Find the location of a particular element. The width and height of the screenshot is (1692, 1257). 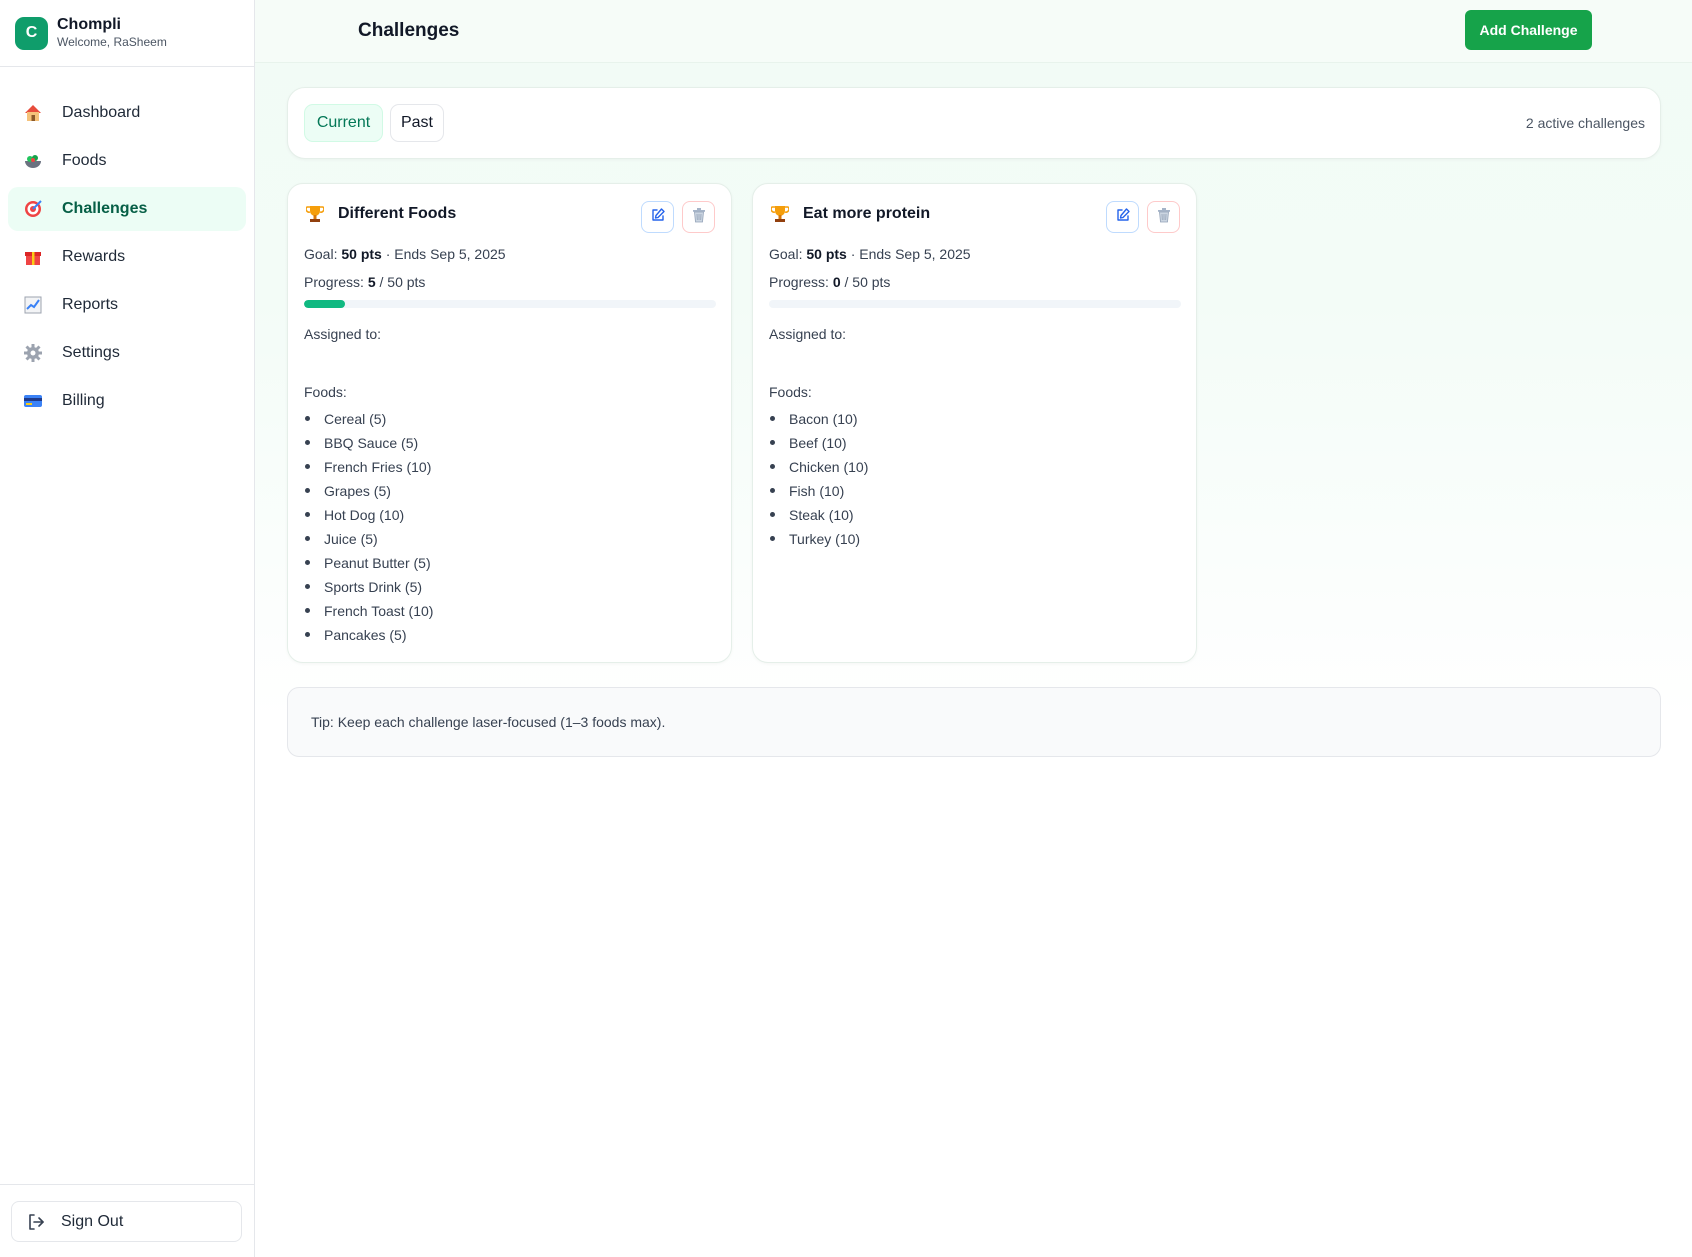

sidebar-item-challenges: Challenges is located at coordinates (127, 209).